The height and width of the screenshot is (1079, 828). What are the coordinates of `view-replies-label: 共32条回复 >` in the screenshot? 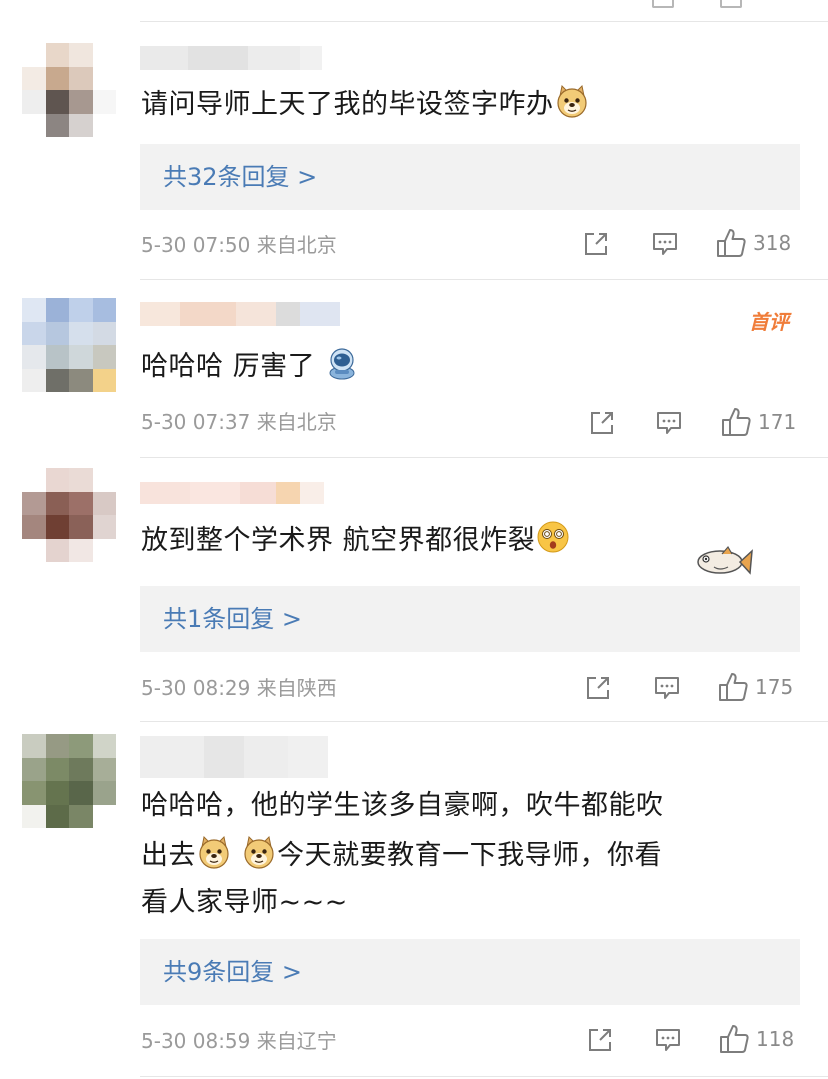 It's located at (240, 177).